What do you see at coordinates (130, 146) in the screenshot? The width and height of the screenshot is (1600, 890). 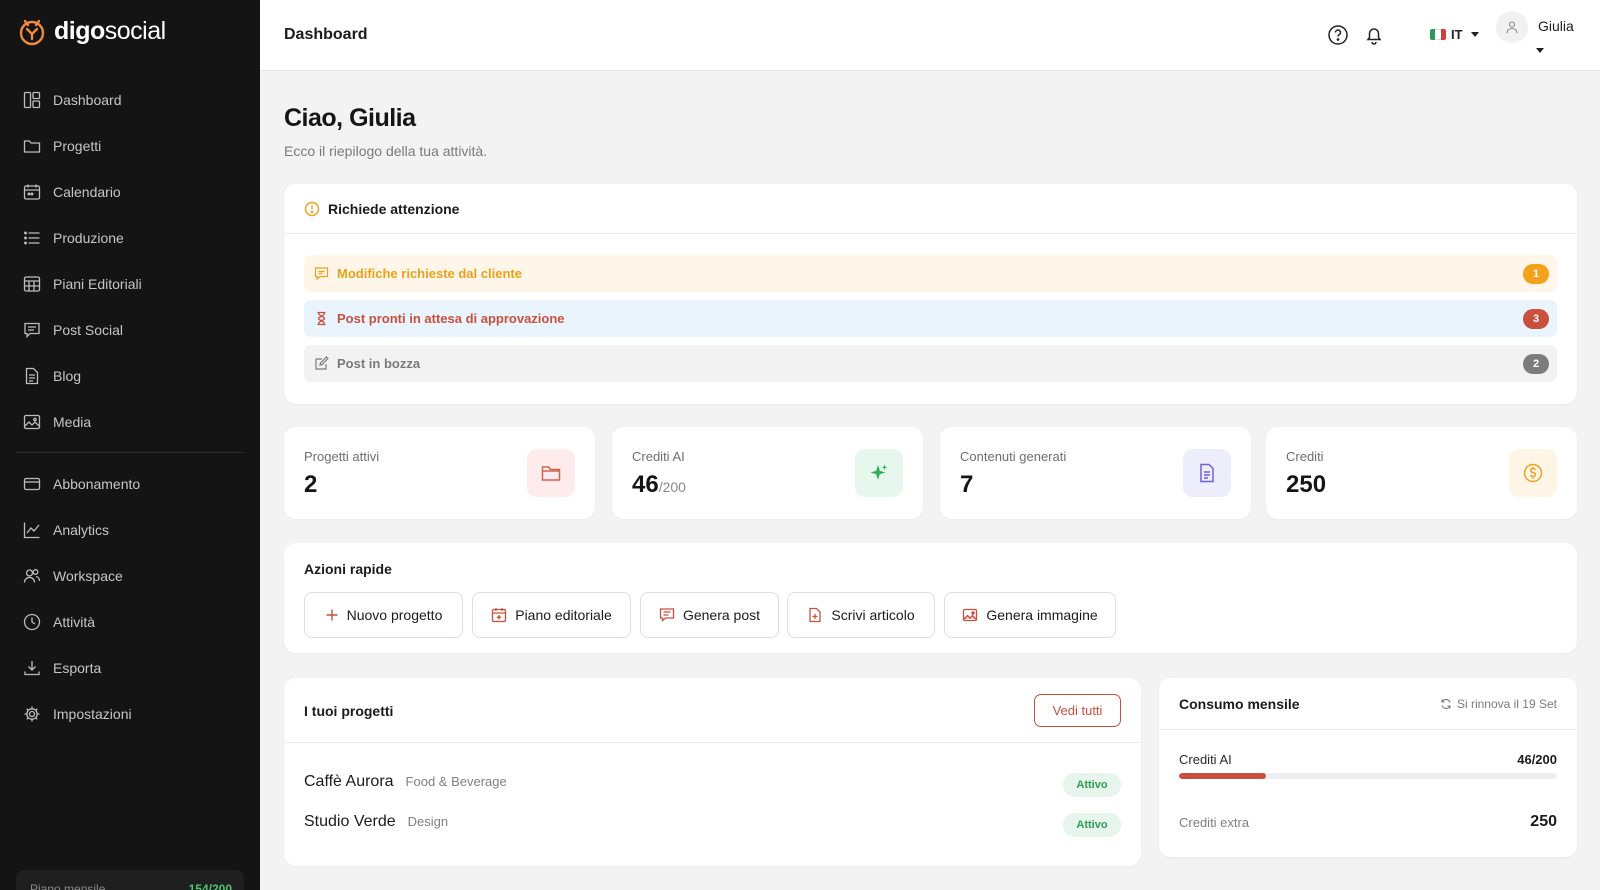 I see `sidebar-item-projects: Progetti` at bounding box center [130, 146].